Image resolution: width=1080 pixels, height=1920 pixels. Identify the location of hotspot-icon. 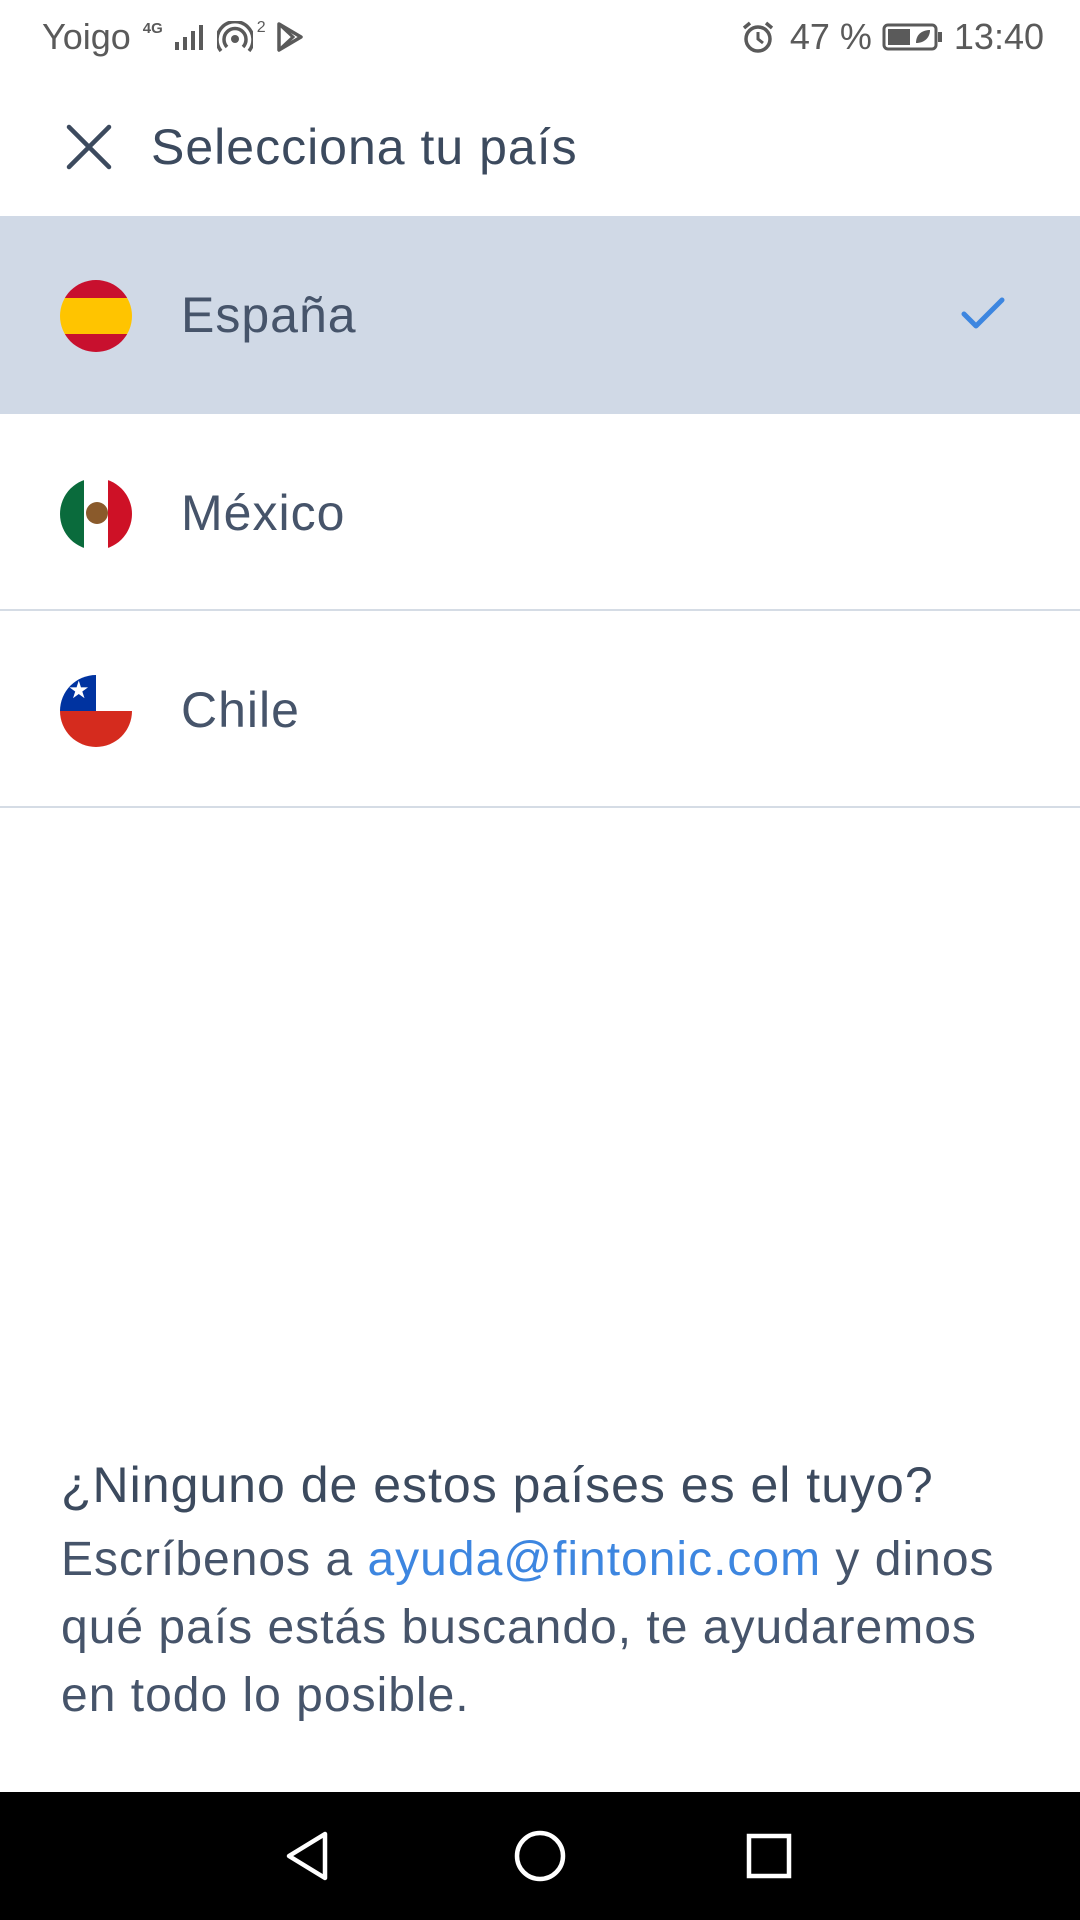
(234, 37).